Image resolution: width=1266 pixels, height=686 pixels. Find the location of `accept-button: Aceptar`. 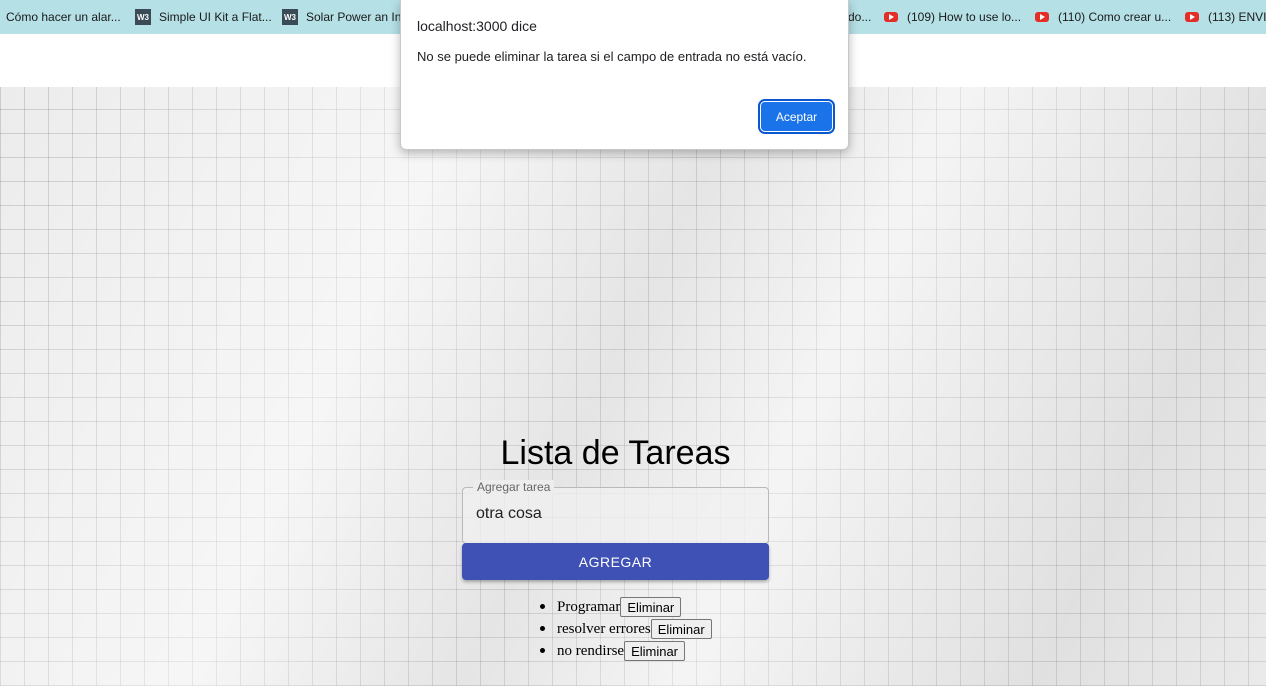

accept-button: Aceptar is located at coordinates (796, 116).